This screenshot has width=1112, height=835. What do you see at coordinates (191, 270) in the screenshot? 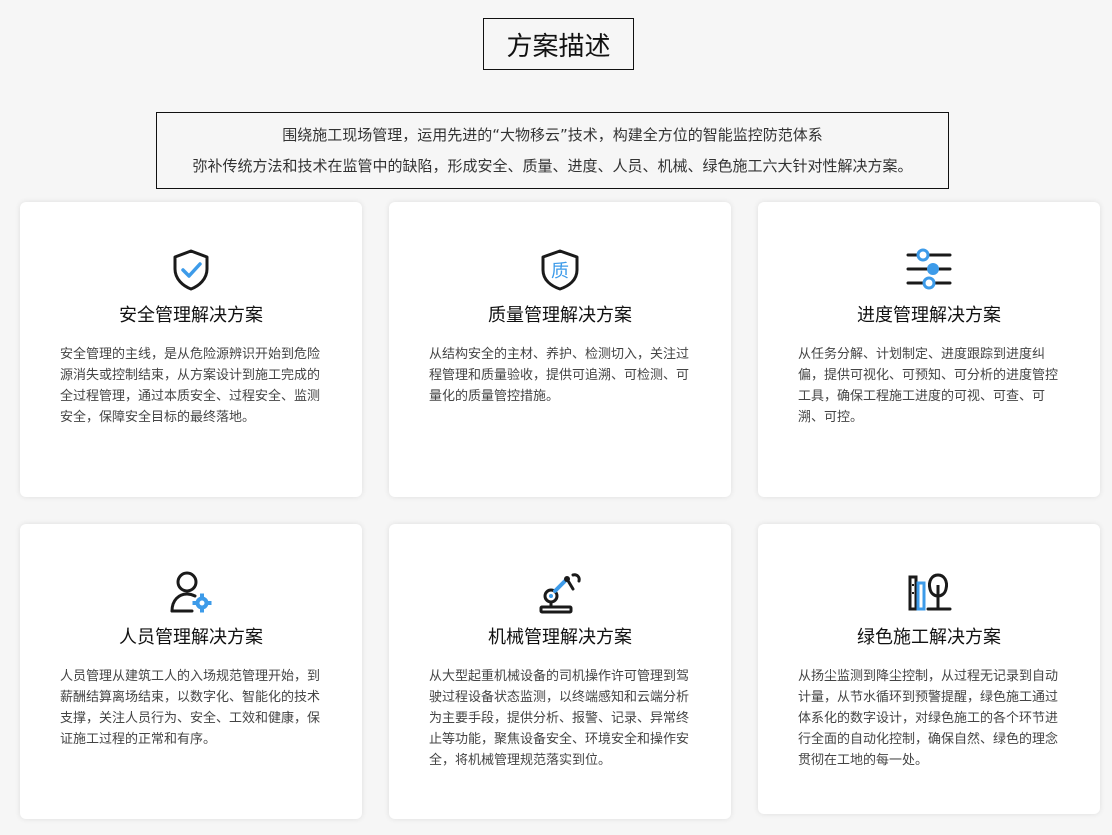
I see `shield-check-icon` at bounding box center [191, 270].